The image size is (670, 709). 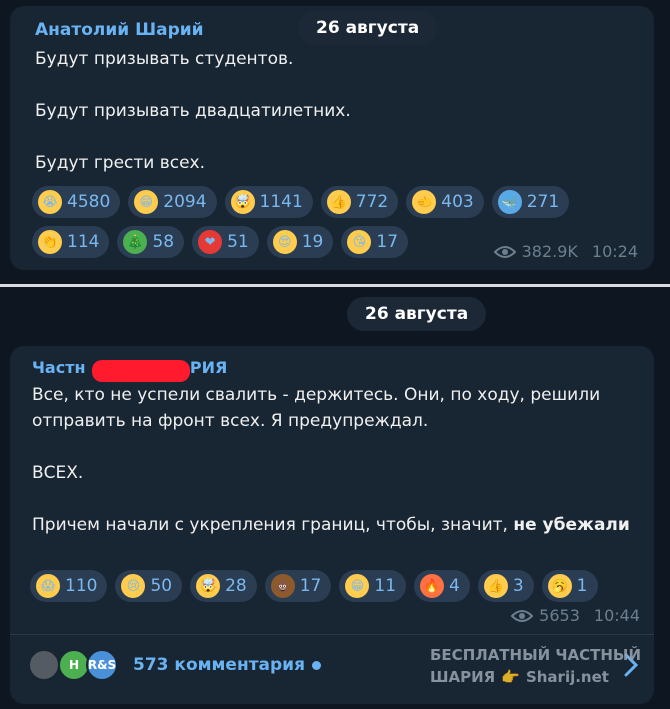 I want to click on reaction-chip: 🤯 28, so click(x=223, y=586).